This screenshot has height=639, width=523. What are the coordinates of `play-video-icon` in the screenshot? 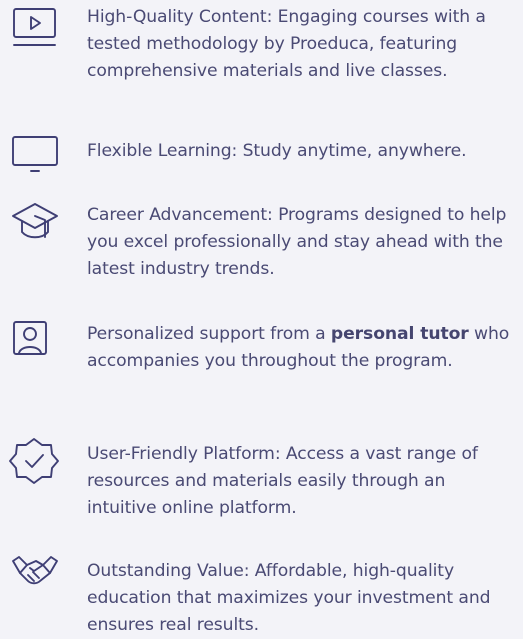 It's located at (35, 29).